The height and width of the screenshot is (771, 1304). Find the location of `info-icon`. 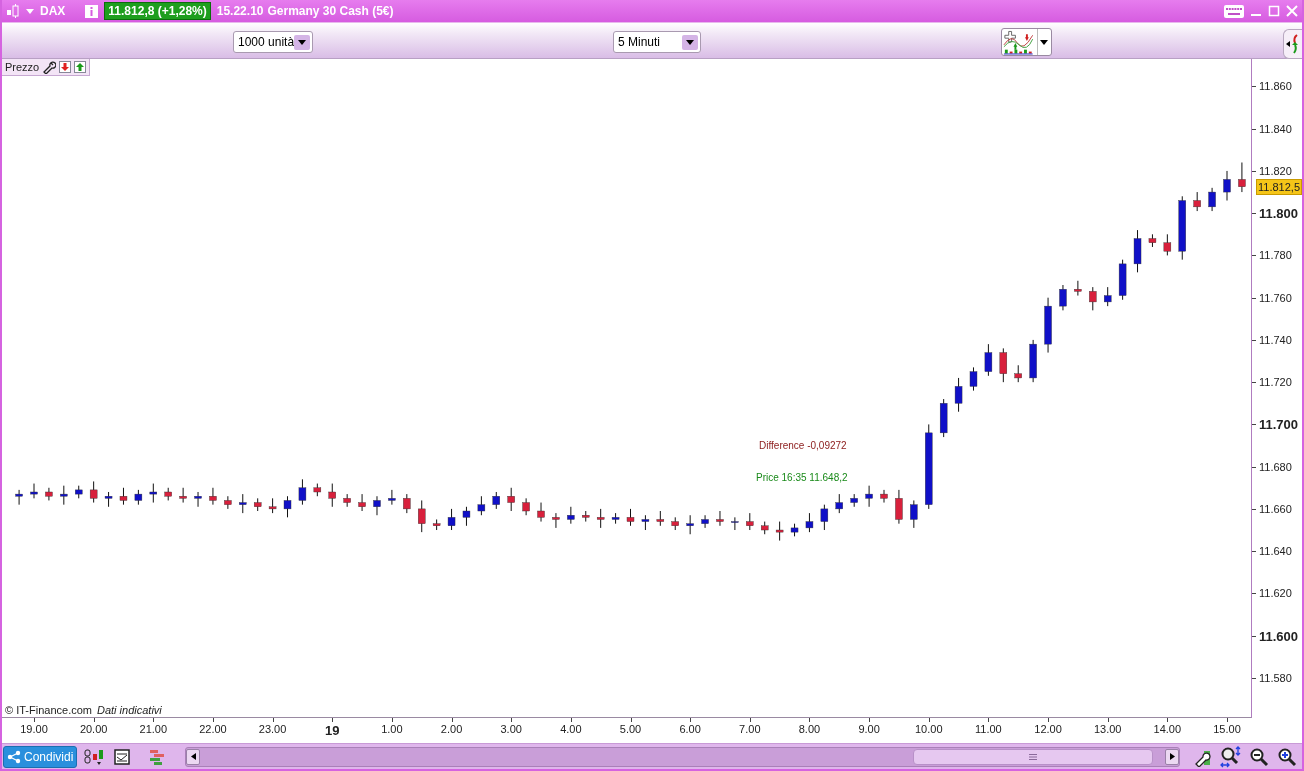

info-icon is located at coordinates (92, 11).